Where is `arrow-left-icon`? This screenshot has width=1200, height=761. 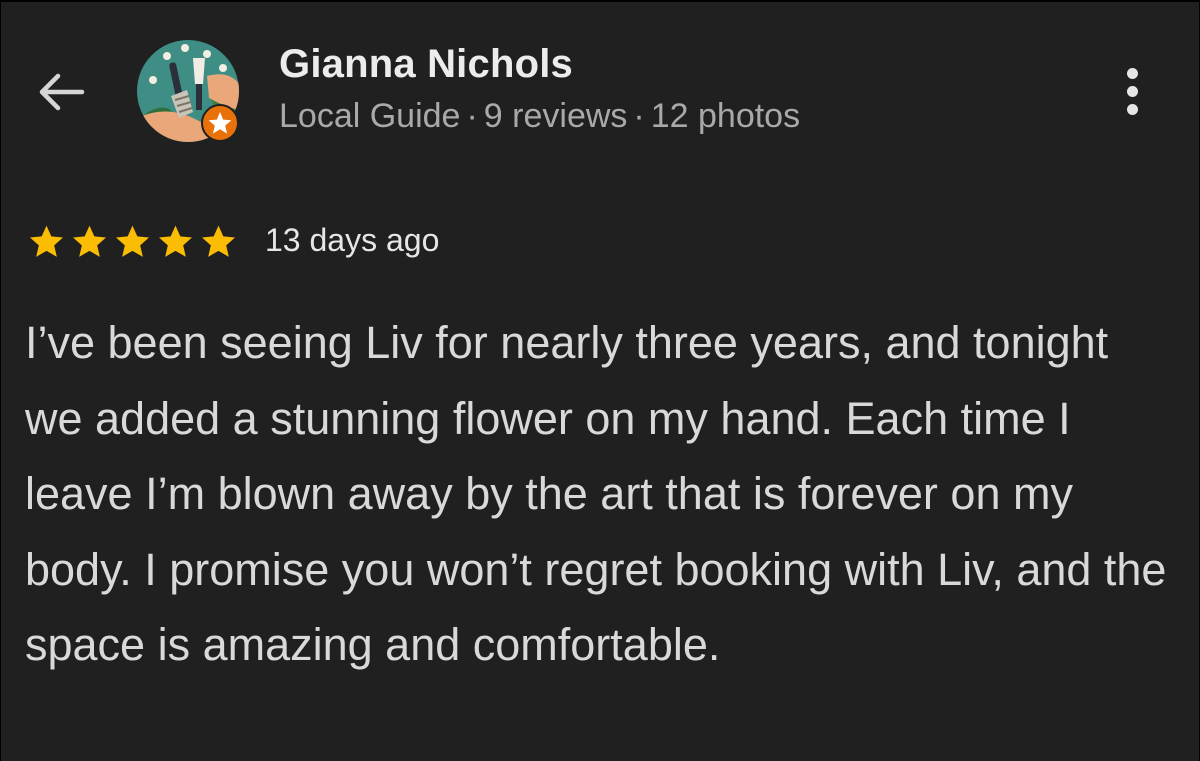
arrow-left-icon is located at coordinates (62, 92).